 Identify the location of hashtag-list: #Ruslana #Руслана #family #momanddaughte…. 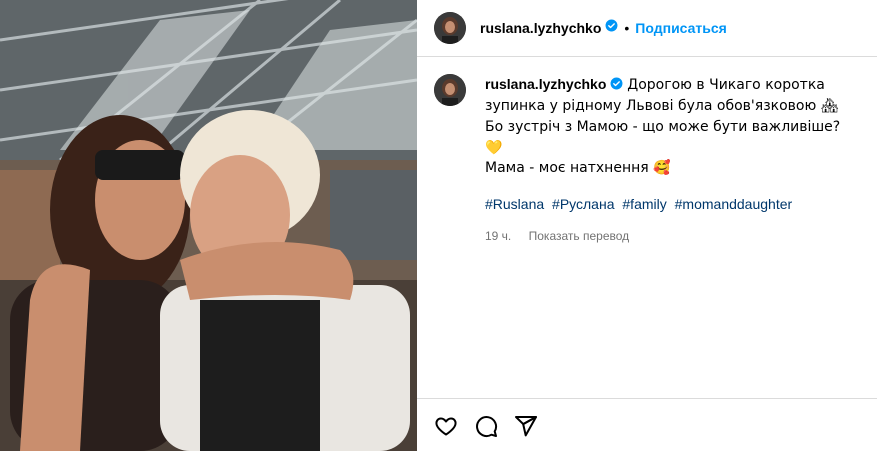
(672, 204).